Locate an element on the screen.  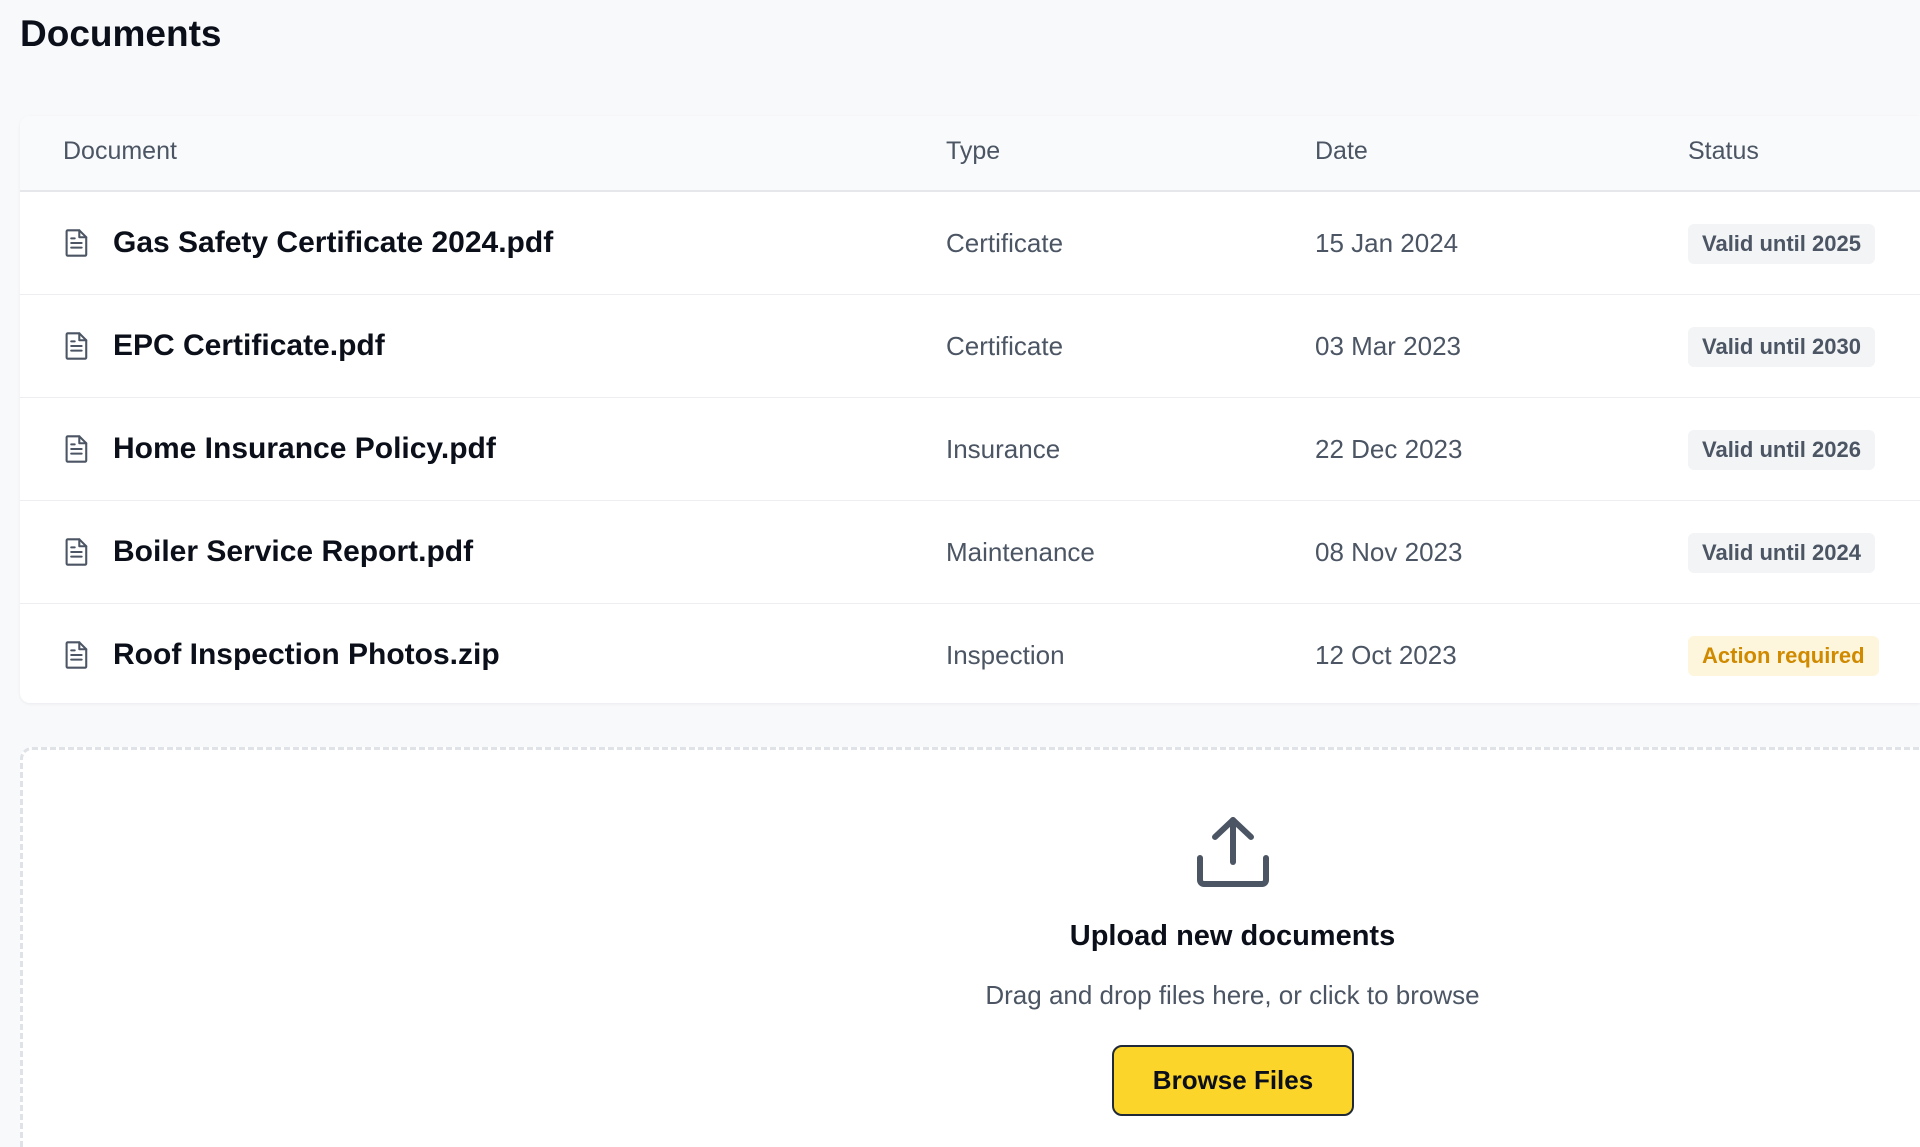
document-date: 22 Dec 2023 is located at coordinates (1389, 449).